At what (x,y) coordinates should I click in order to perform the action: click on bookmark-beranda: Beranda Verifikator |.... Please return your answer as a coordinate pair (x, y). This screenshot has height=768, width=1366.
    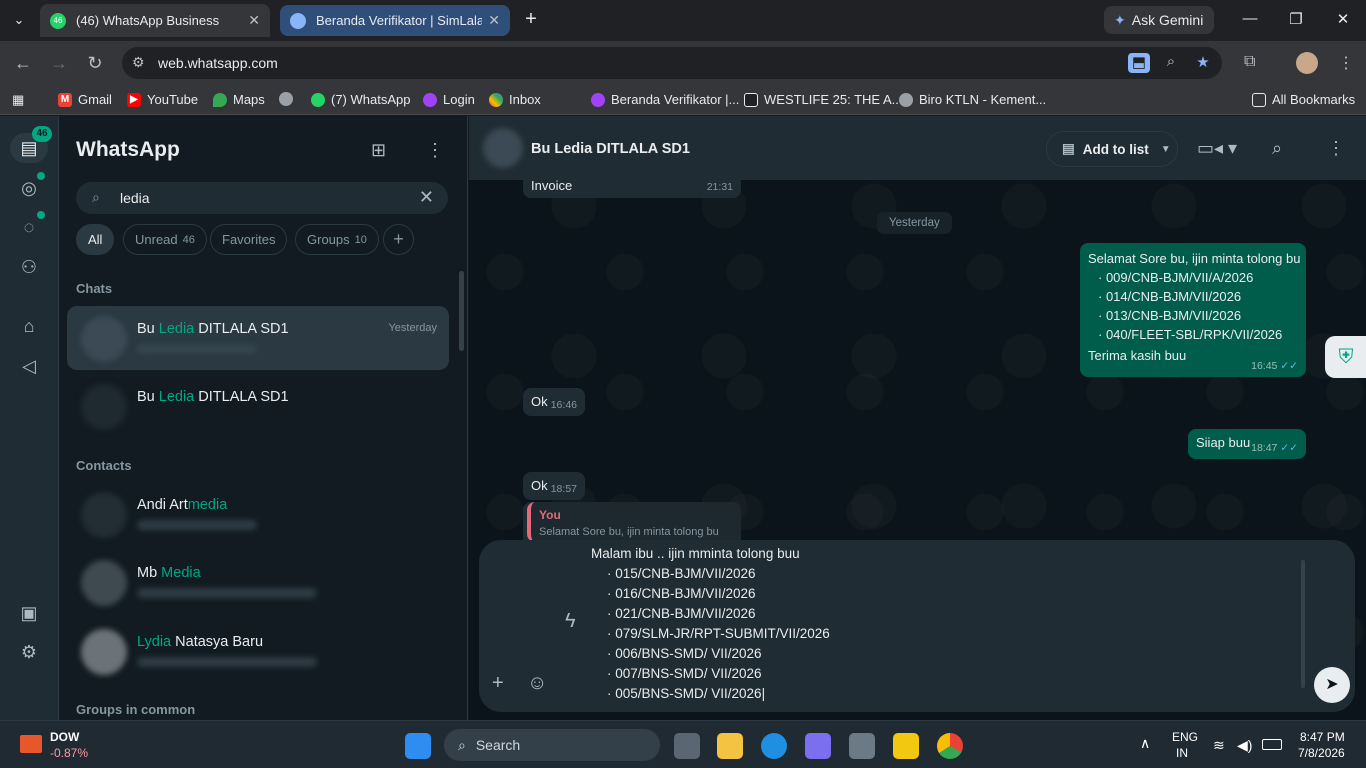
    Looking at the image, I should click on (665, 99).